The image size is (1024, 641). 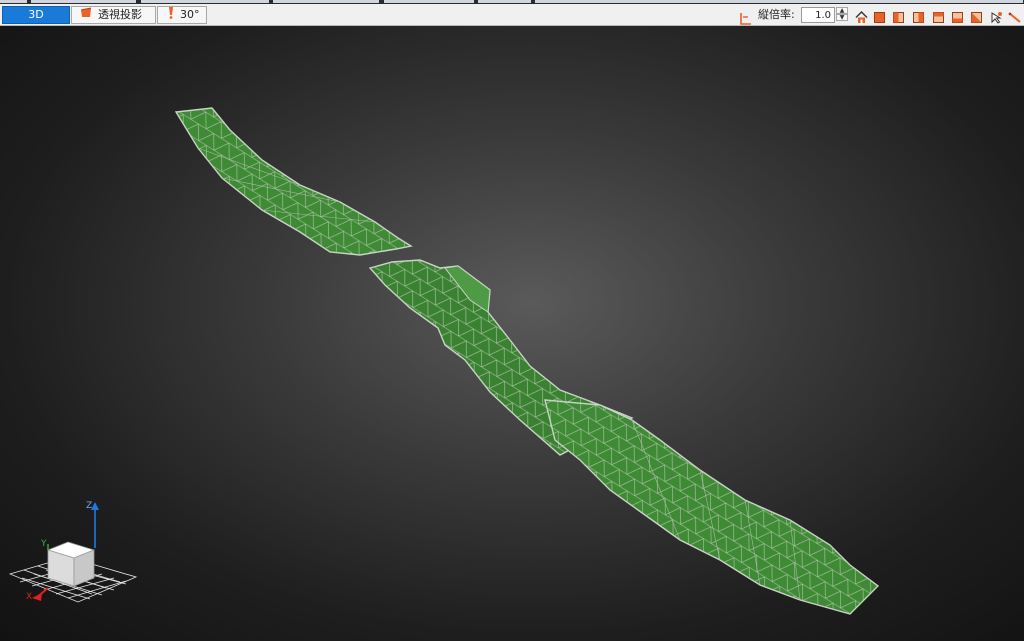 What do you see at coordinates (86, 15) in the screenshot?
I see `perspective-icon` at bounding box center [86, 15].